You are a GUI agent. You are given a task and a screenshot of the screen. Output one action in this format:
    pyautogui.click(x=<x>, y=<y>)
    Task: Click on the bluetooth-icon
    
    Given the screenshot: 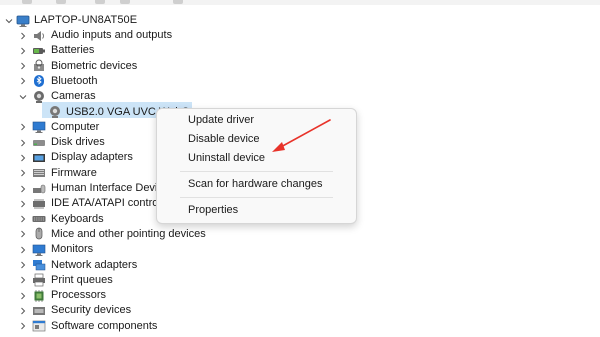 What is the action you would take?
    pyautogui.click(x=39, y=81)
    